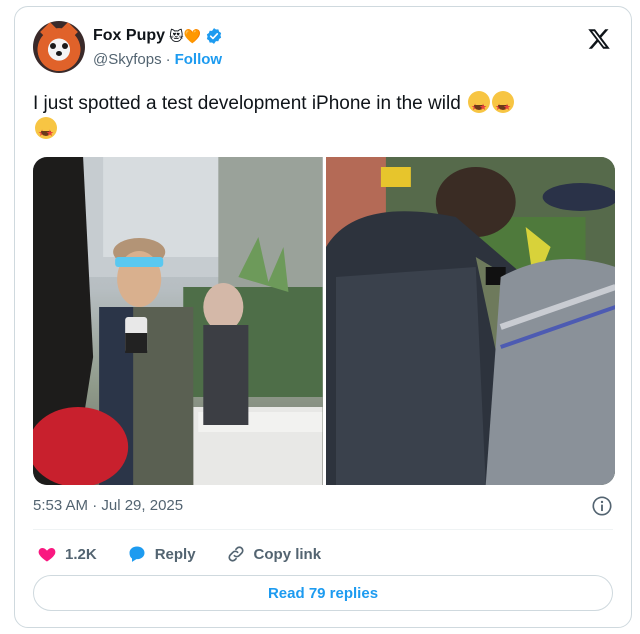  What do you see at coordinates (175, 554) in the screenshot?
I see `reply-label: Reply` at bounding box center [175, 554].